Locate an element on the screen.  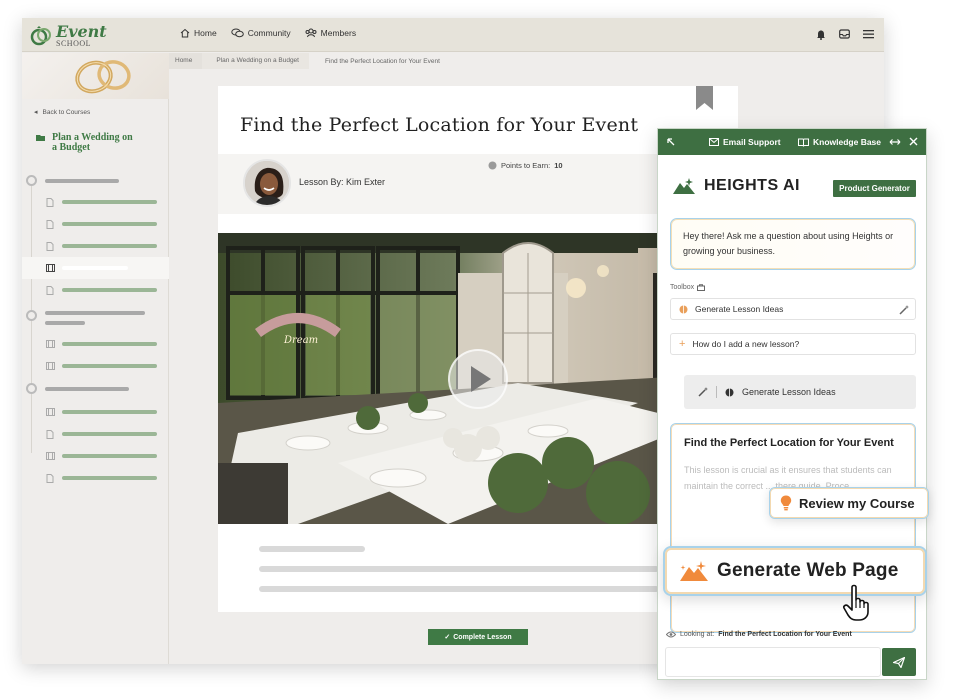
complete-lesson-button: ✓ Complete Lesson is located at coordinates (478, 637).